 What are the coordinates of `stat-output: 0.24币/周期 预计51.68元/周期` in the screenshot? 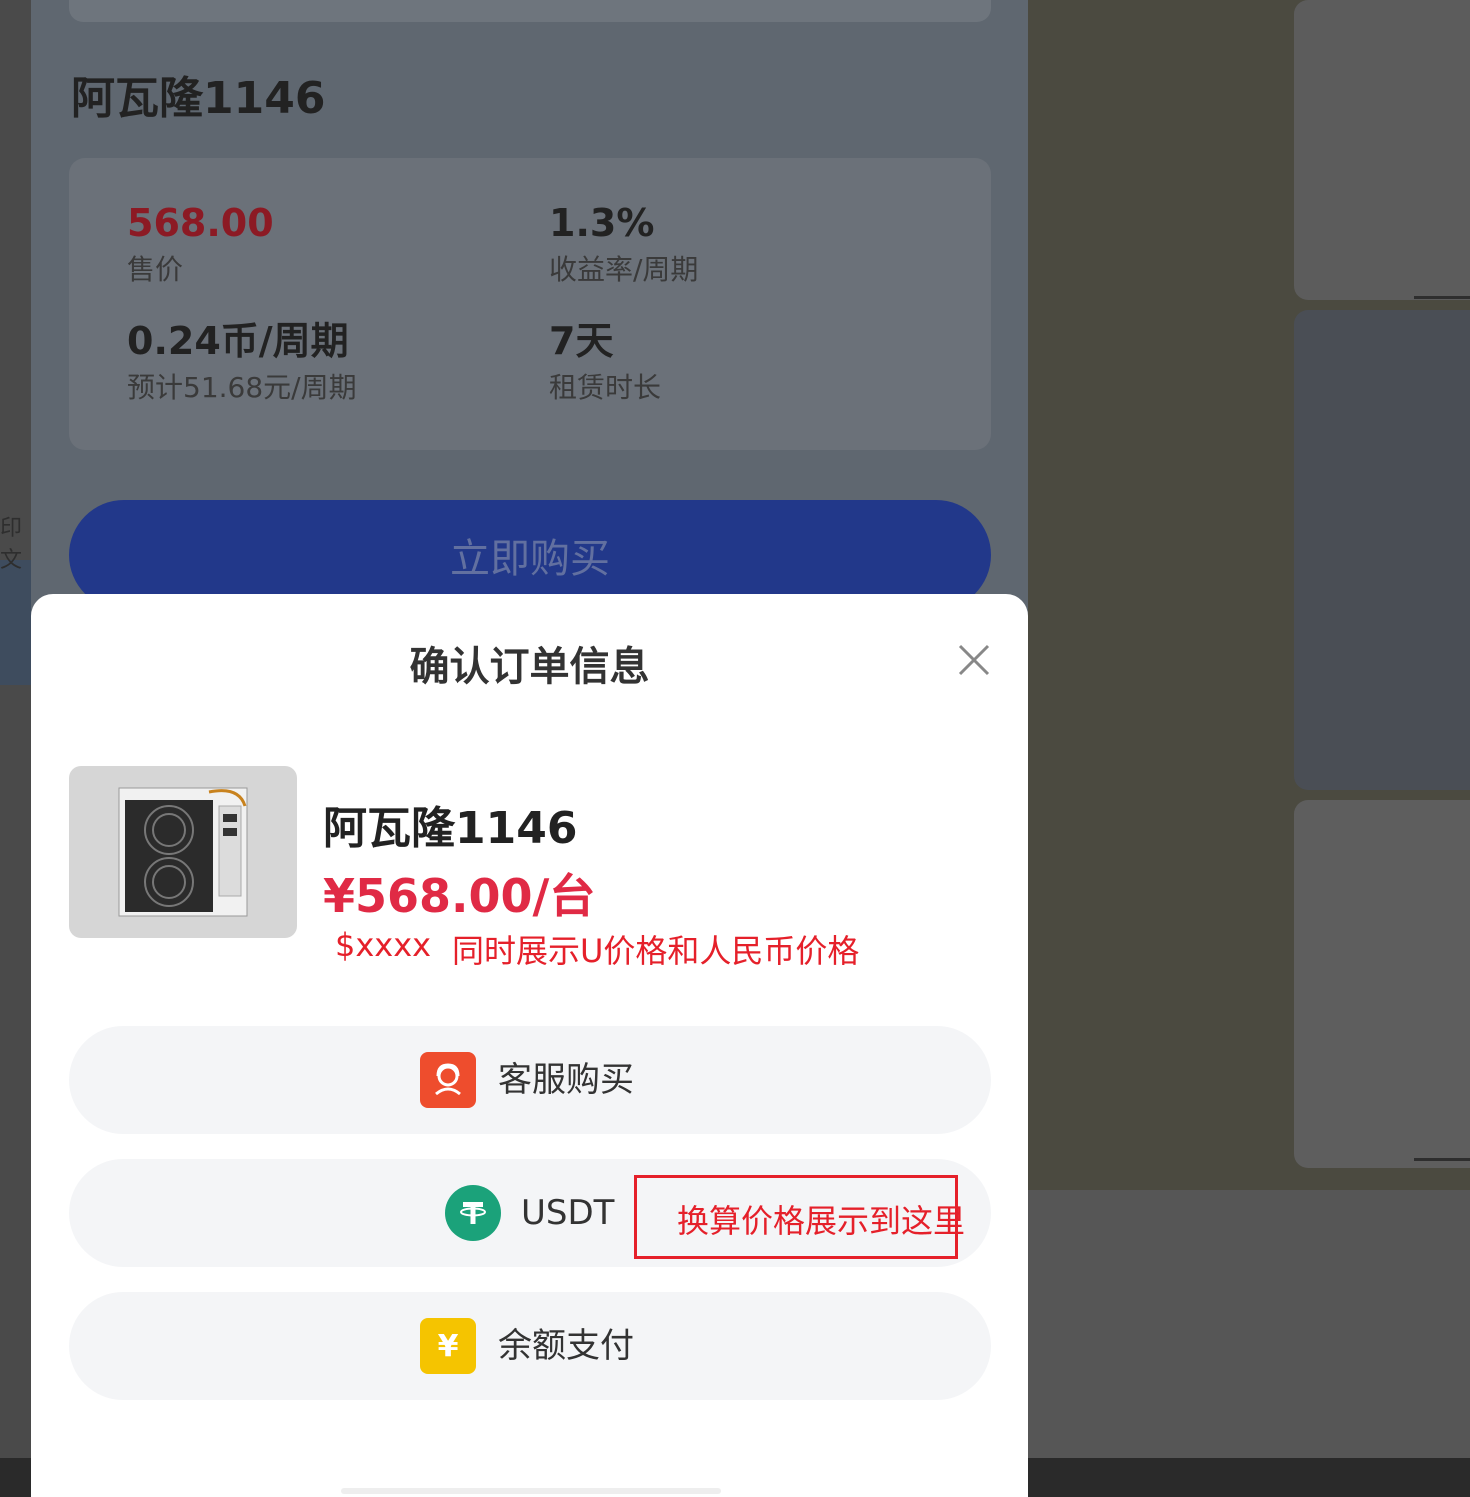 It's located at (242, 362).